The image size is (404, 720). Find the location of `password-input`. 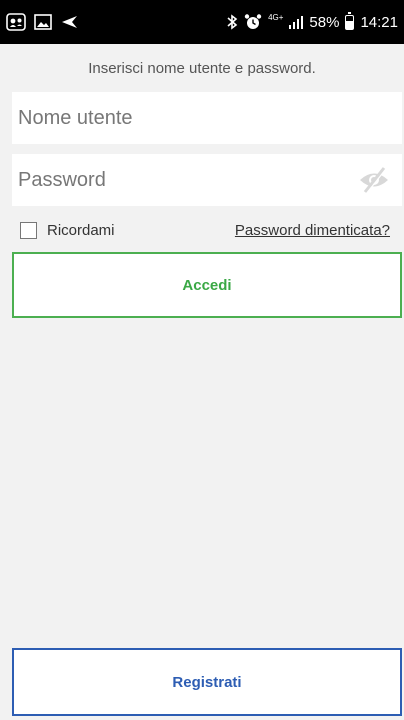

password-input is located at coordinates (207, 180).